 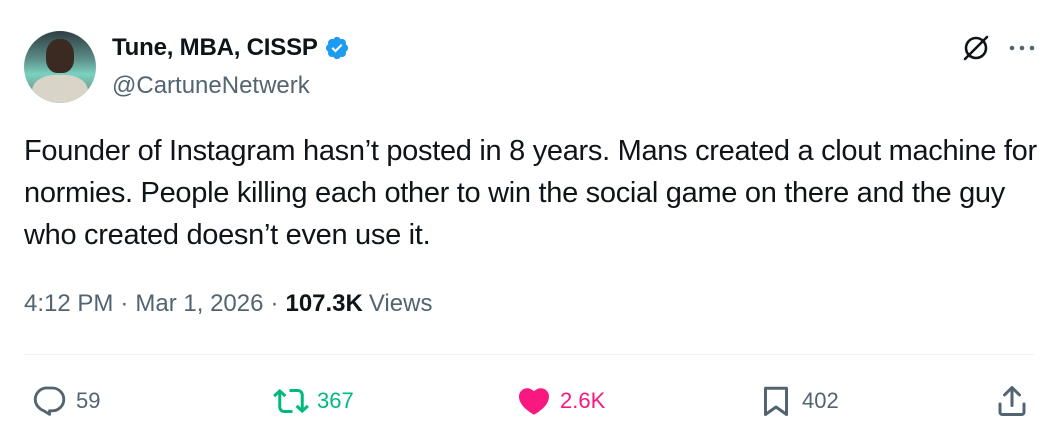 What do you see at coordinates (60, 89) in the screenshot?
I see `avatar-shirt` at bounding box center [60, 89].